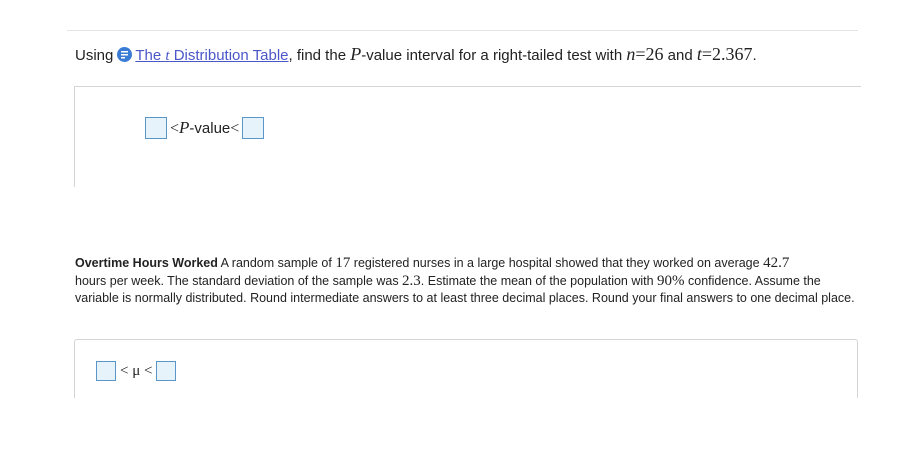 The image size is (903, 466). I want to click on link-text-post: Distribution Table, so click(229, 55).